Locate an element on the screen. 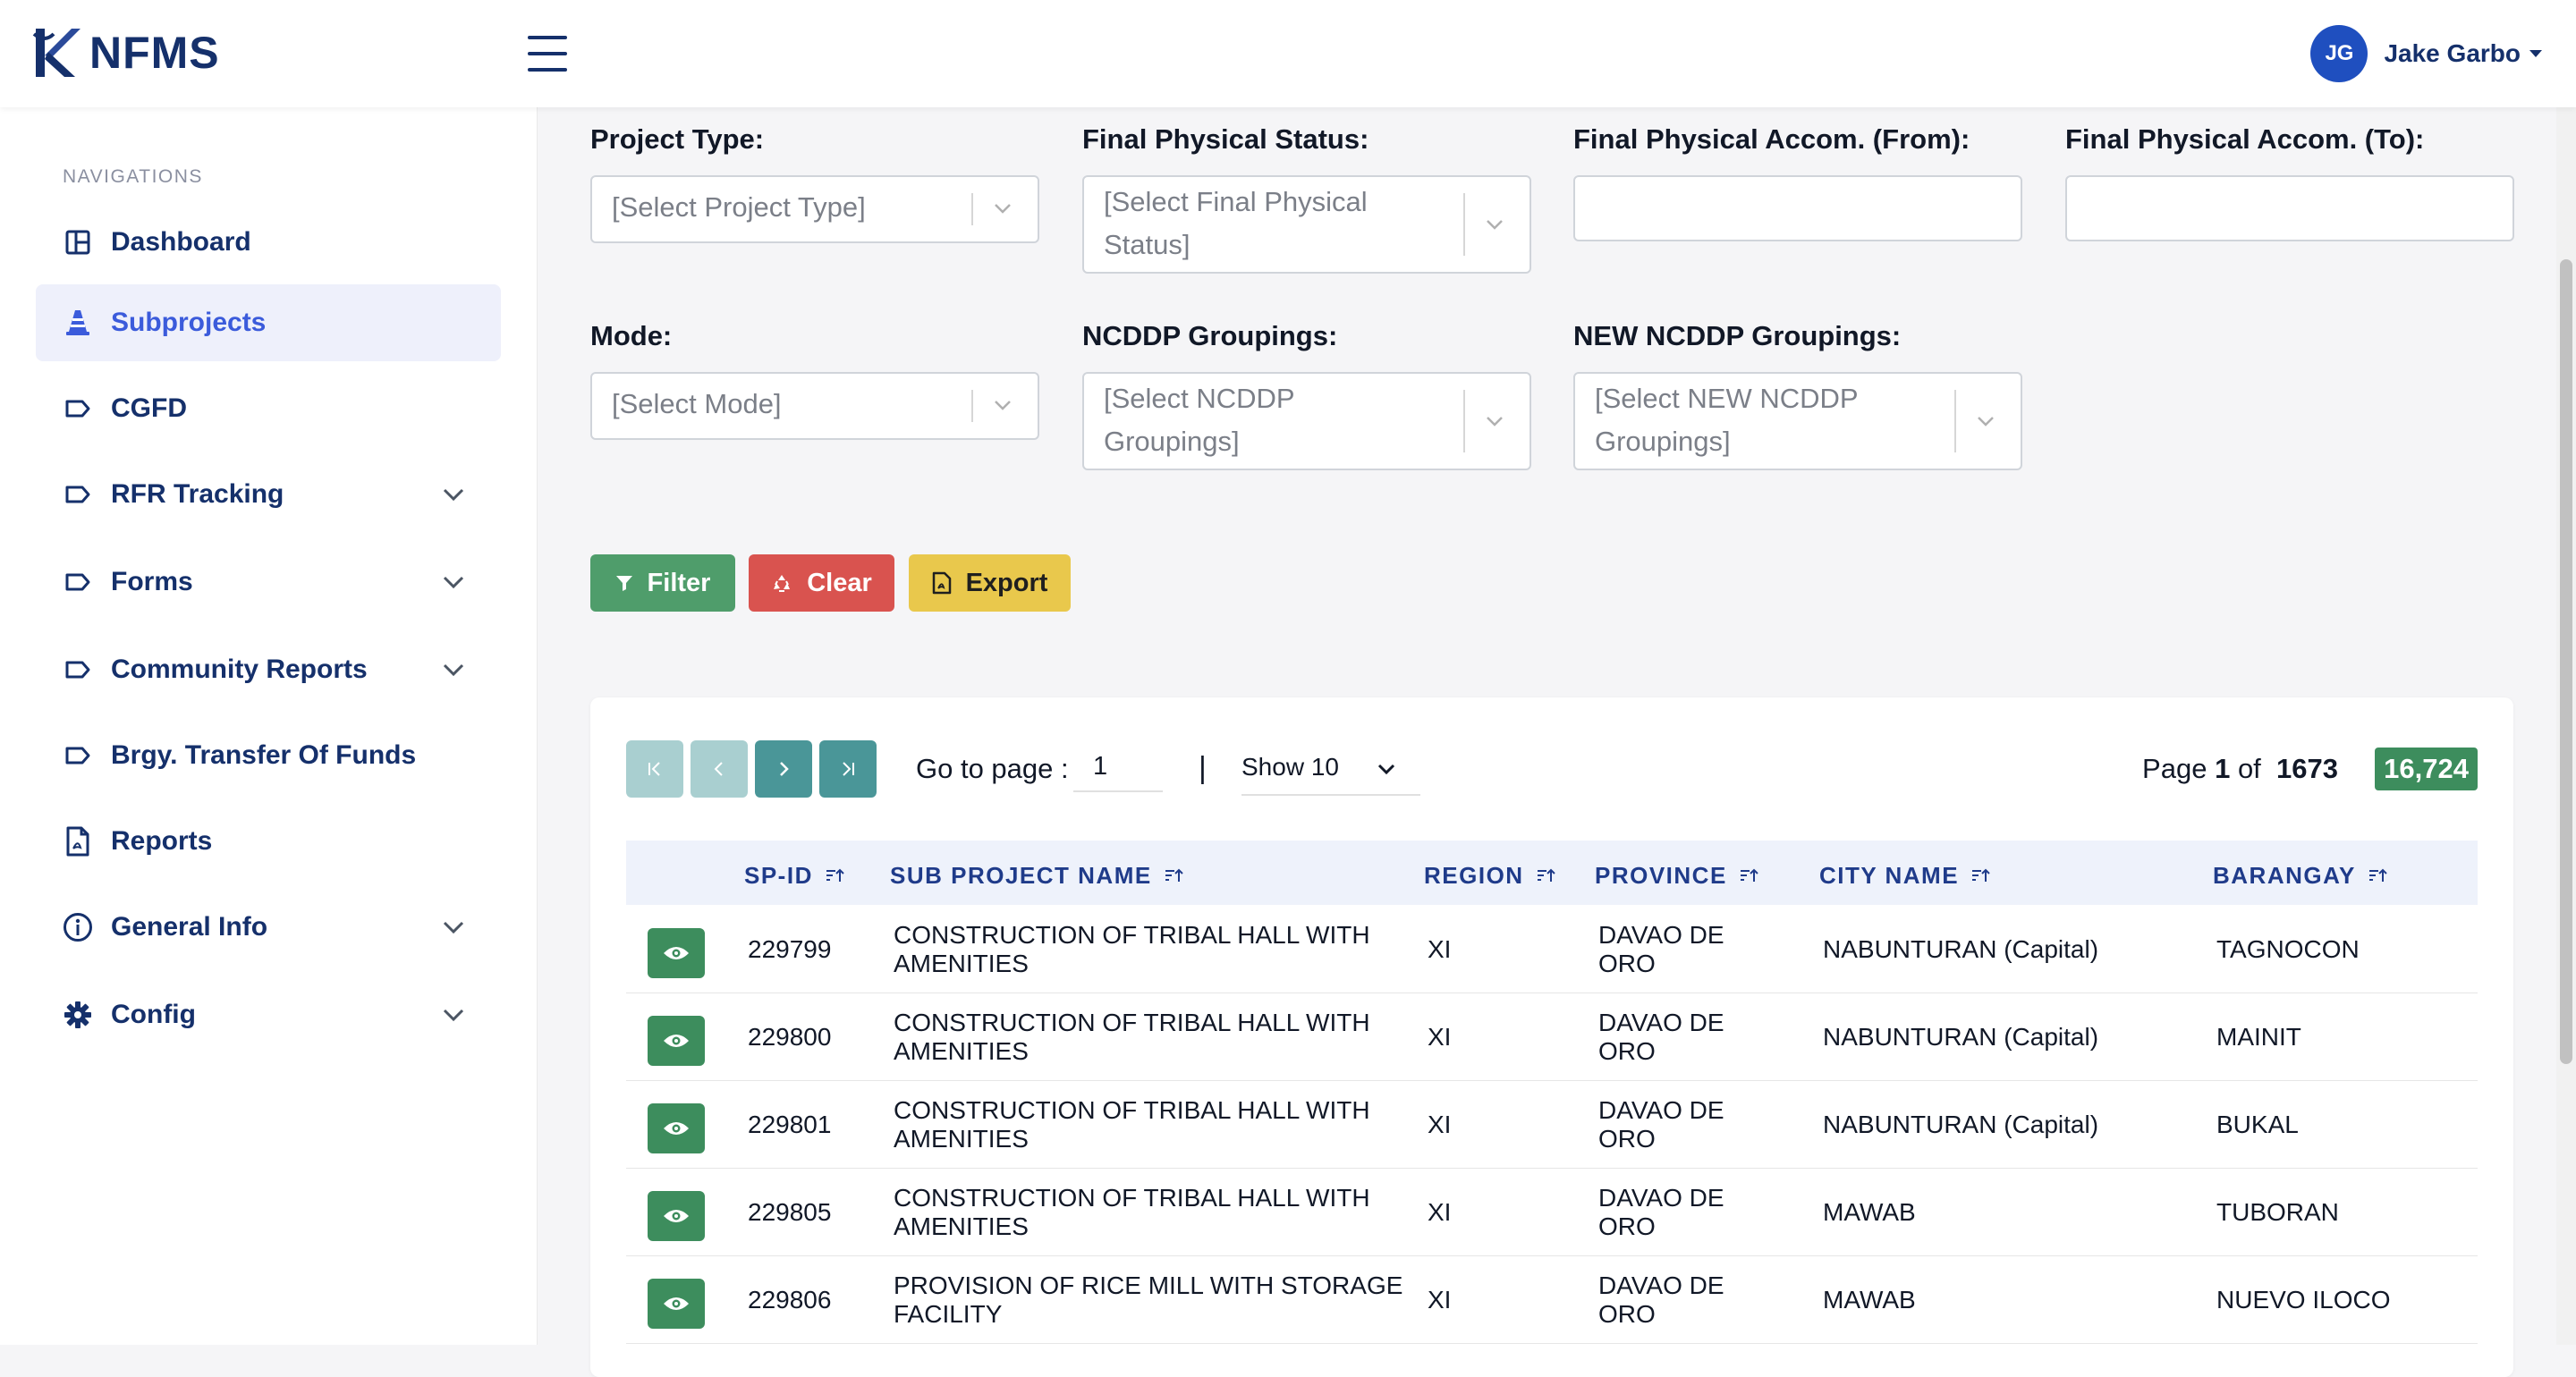  project-type-select: [Select Project Type] is located at coordinates (814, 209).